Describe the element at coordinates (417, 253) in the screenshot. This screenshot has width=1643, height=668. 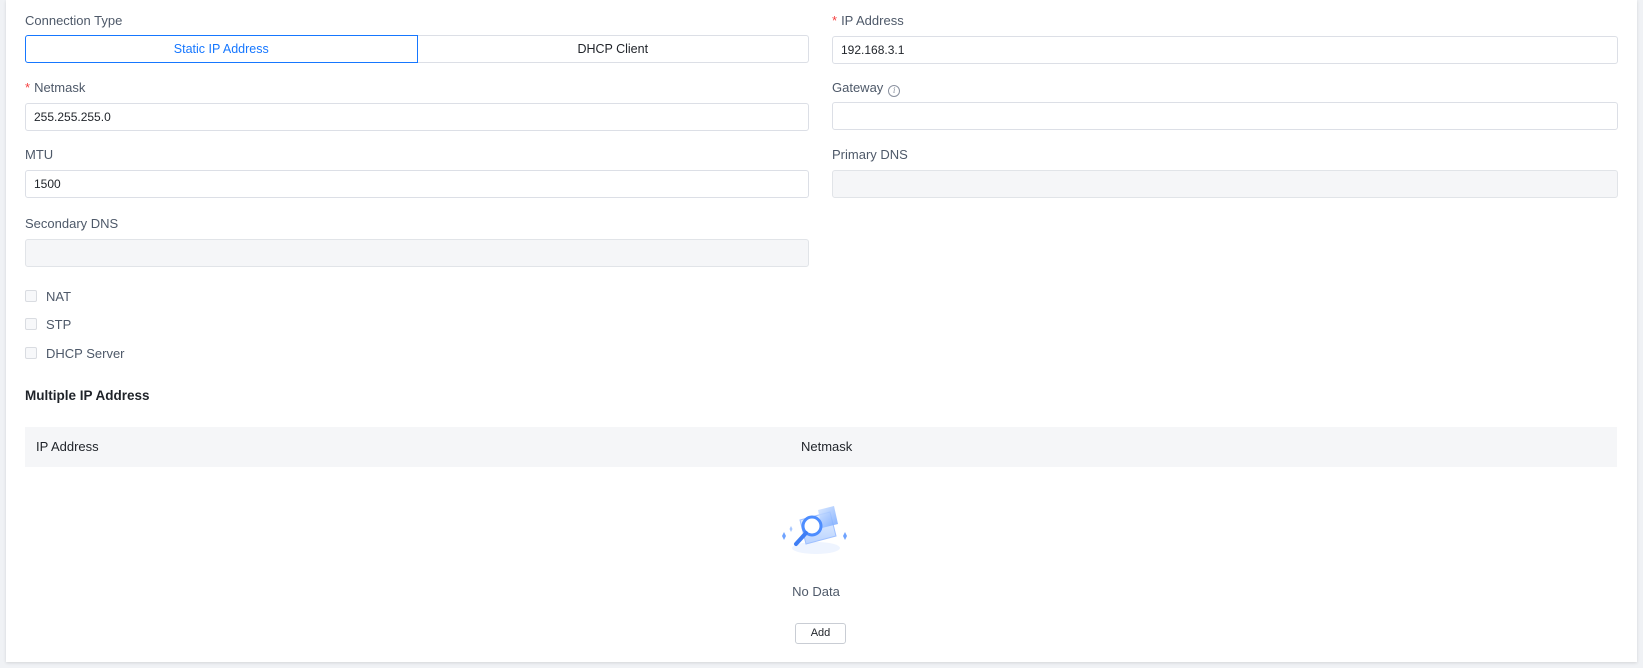
I see `secondary-dns-input` at that location.